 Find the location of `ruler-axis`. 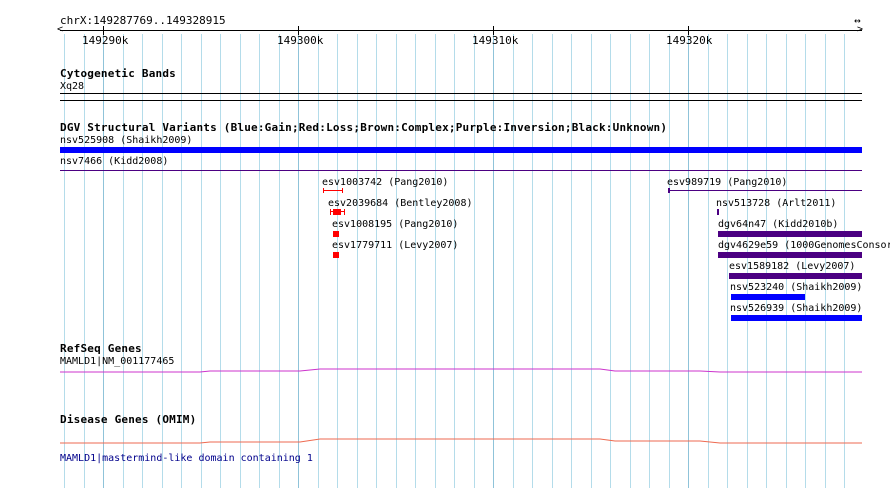

ruler-axis is located at coordinates (461, 30).